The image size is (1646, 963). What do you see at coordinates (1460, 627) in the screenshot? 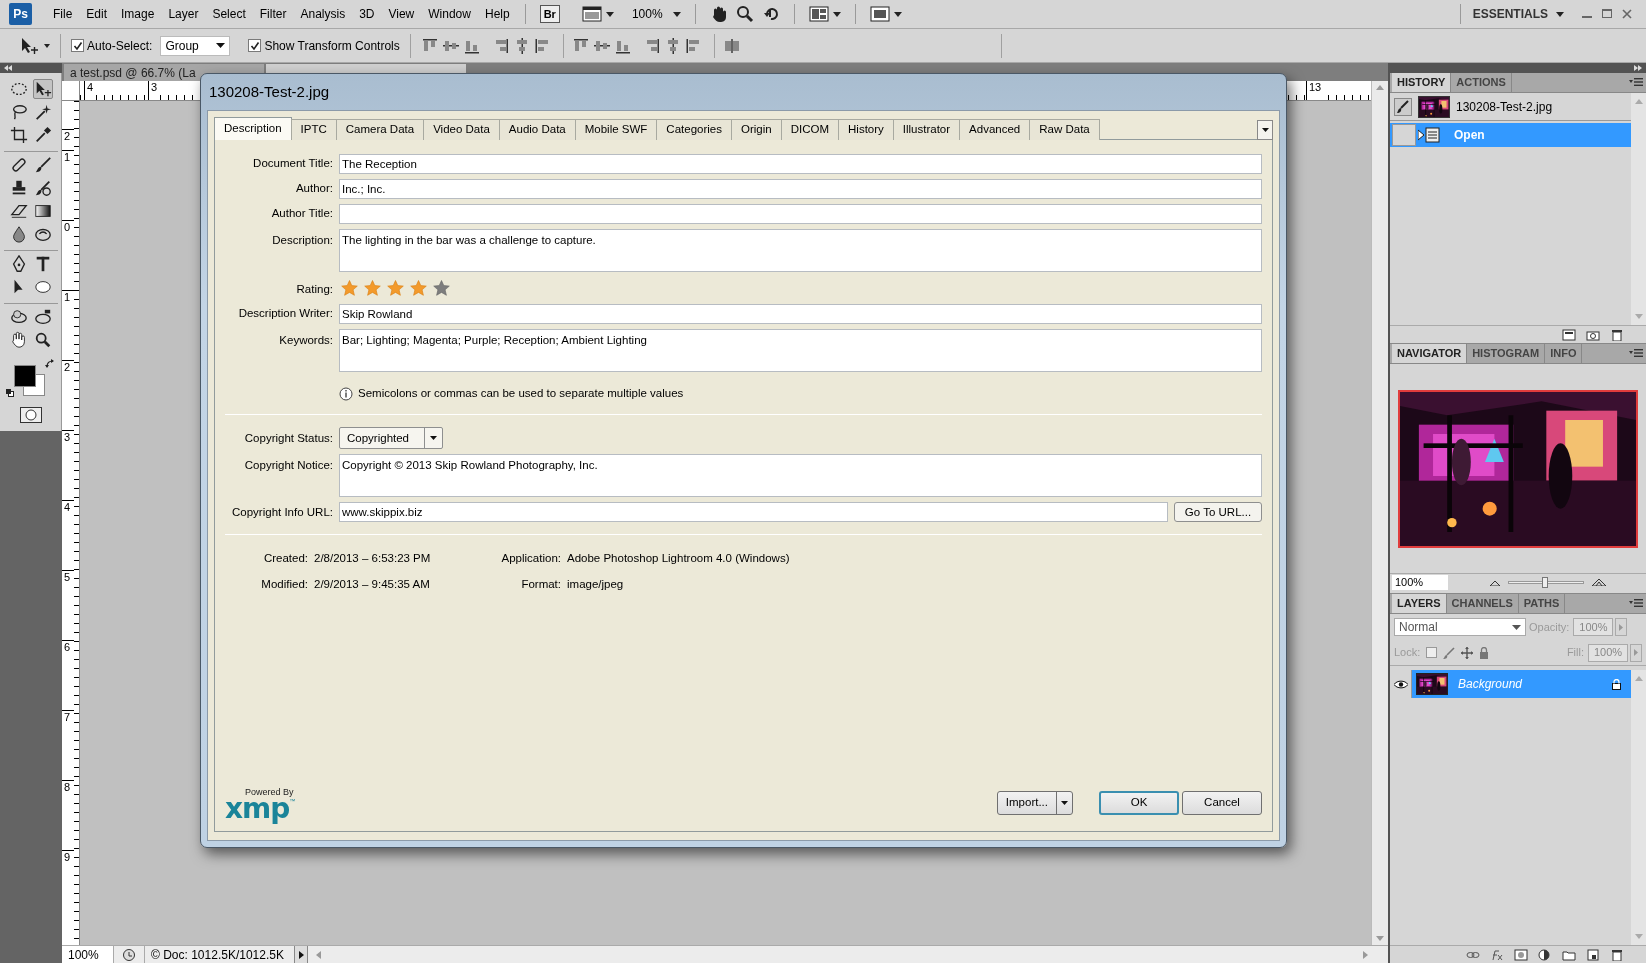
I see `blend-mode-dropdown: Normal` at bounding box center [1460, 627].